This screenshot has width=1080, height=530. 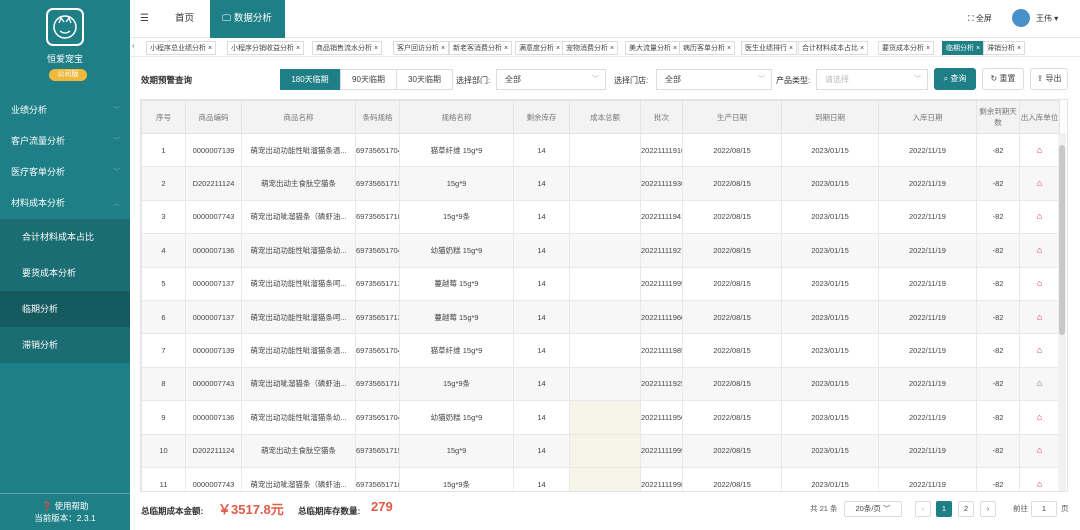 I want to click on export-button: ⇪ 导出, so click(x=1049, y=79).